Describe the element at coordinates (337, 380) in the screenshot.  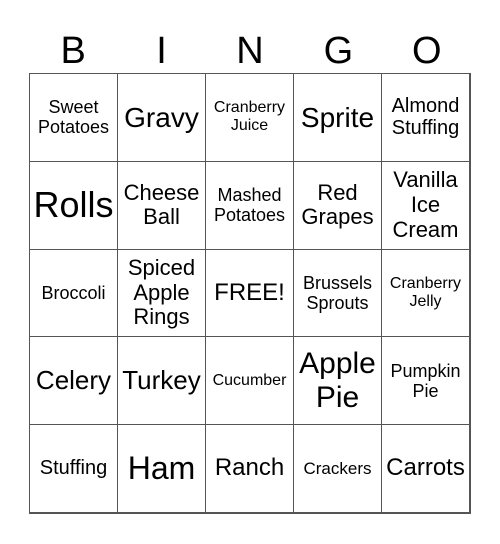
I see `bingo-cell: Apple Pie` at that location.